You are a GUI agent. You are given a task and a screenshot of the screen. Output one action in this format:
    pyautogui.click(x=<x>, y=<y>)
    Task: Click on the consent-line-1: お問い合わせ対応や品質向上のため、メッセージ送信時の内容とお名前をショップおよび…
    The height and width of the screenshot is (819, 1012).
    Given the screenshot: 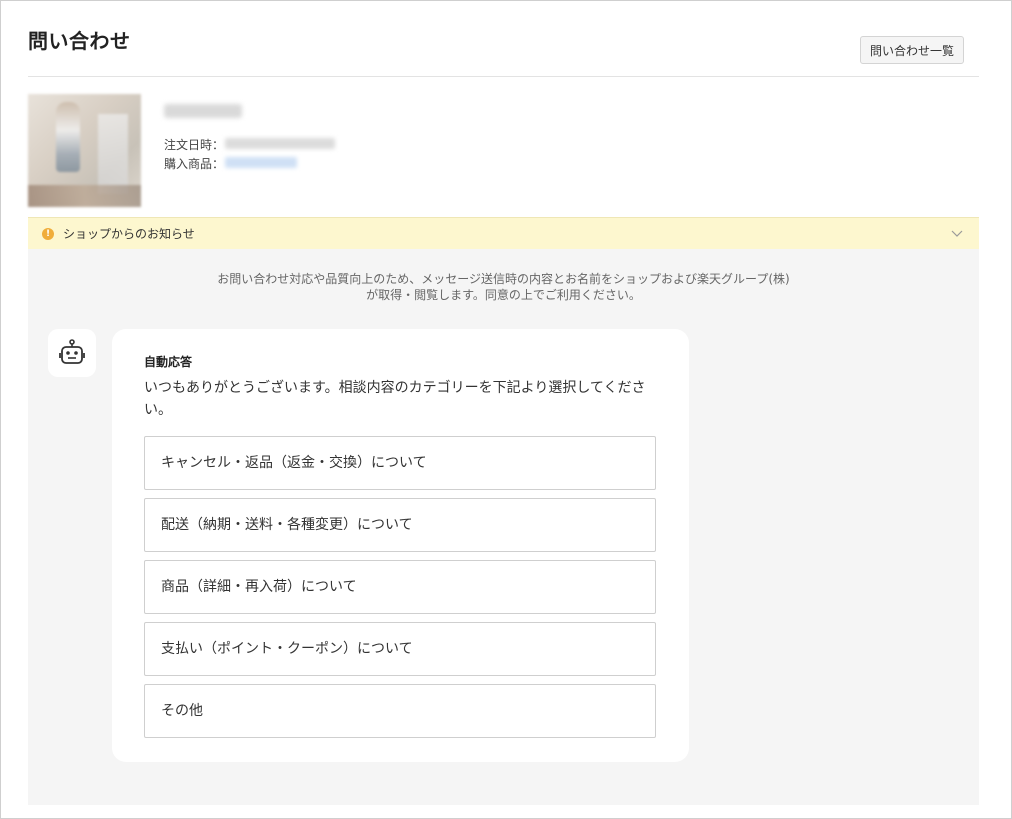 What is the action you would take?
    pyautogui.click(x=503, y=279)
    